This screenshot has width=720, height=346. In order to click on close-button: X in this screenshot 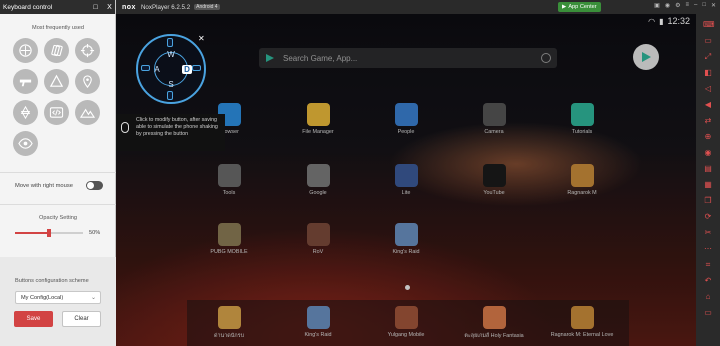, I will do `click(109, 7)`.